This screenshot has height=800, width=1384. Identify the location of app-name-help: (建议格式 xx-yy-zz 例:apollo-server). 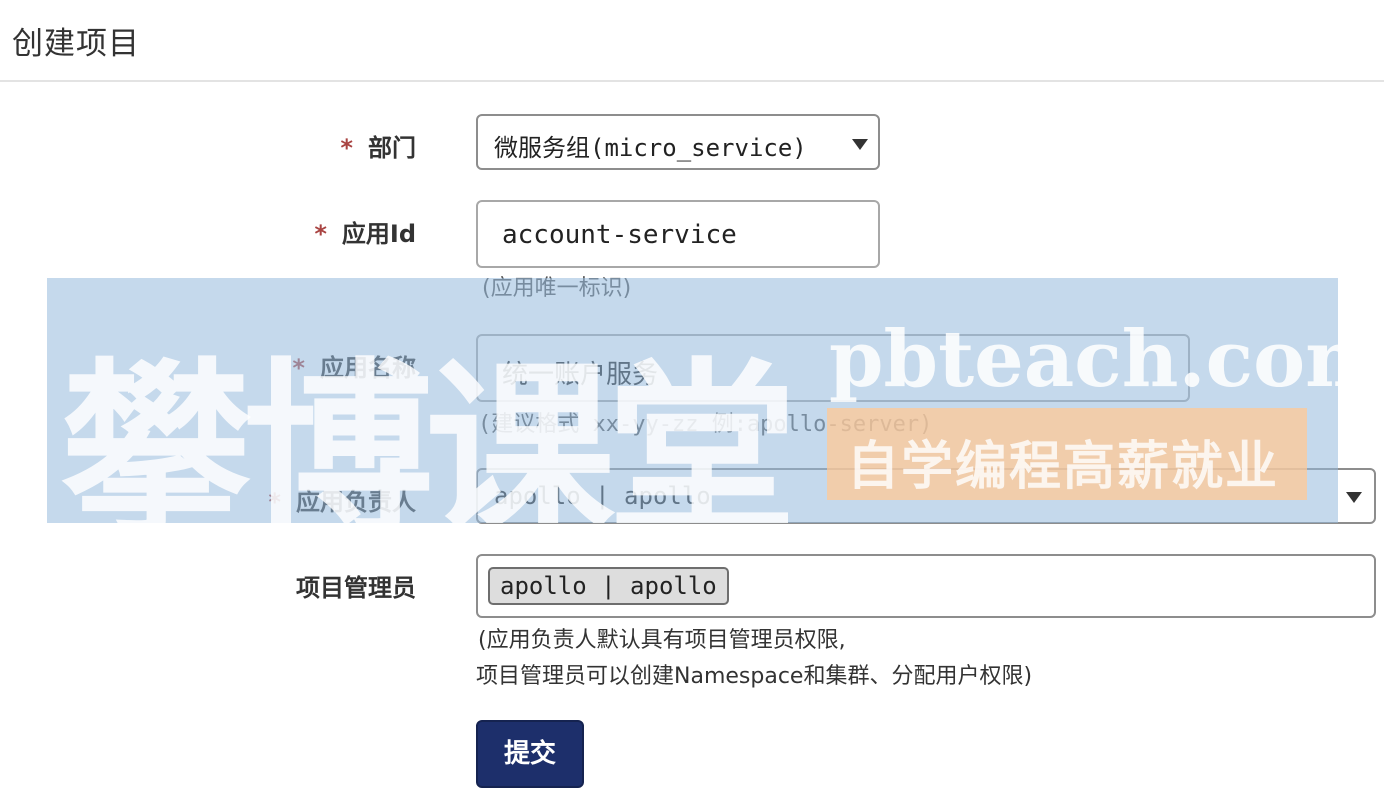
(705, 424).